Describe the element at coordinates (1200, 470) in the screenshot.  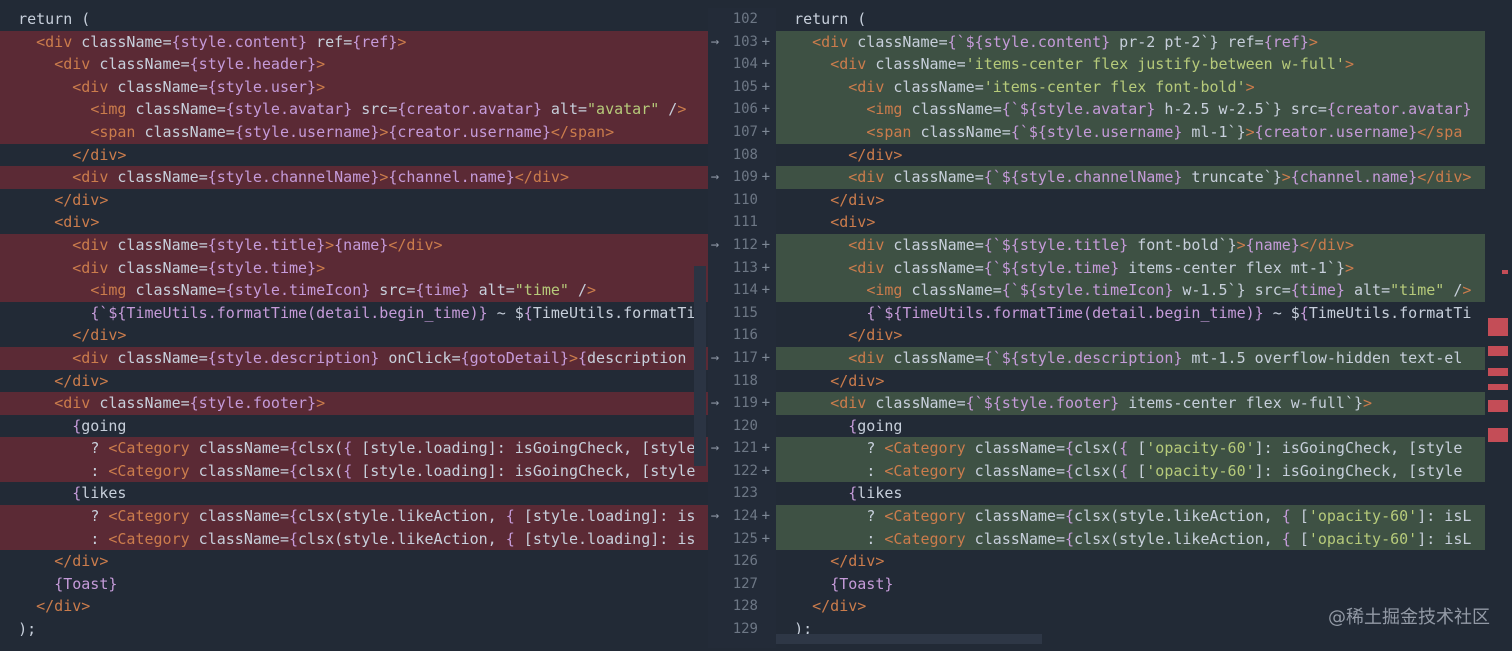
I see `code-token: 'opacity-60'` at that location.